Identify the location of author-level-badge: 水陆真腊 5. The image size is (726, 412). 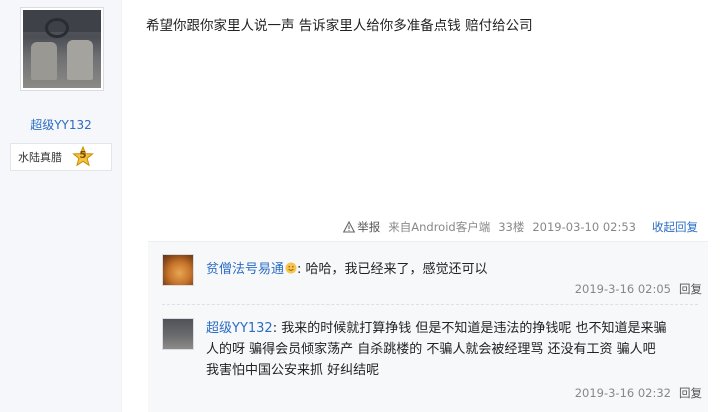
(61, 157).